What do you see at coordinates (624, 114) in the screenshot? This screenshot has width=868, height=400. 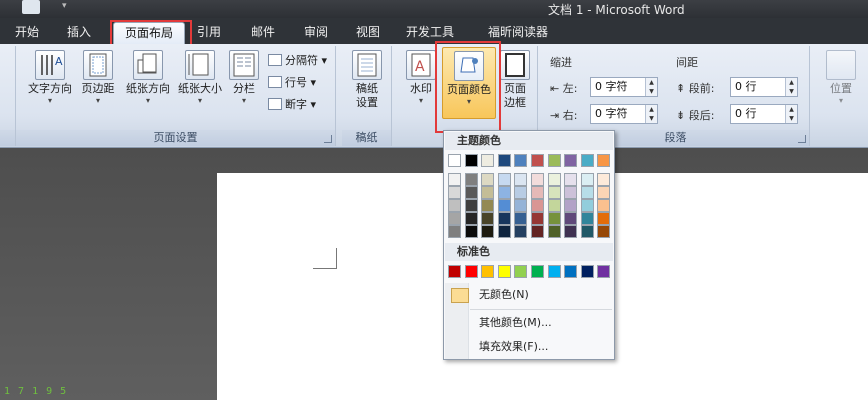 I see `indent-right-field: 0 字符 ▲ ▼` at bounding box center [624, 114].